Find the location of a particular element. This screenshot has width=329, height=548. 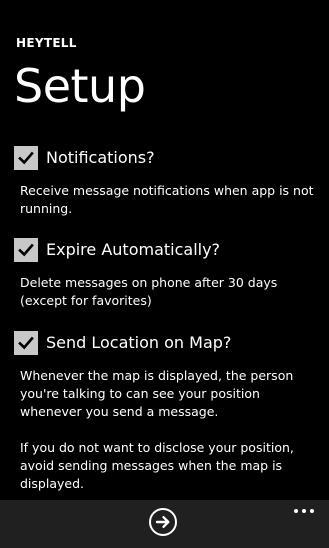

arrow-right-icon is located at coordinates (162, 522).